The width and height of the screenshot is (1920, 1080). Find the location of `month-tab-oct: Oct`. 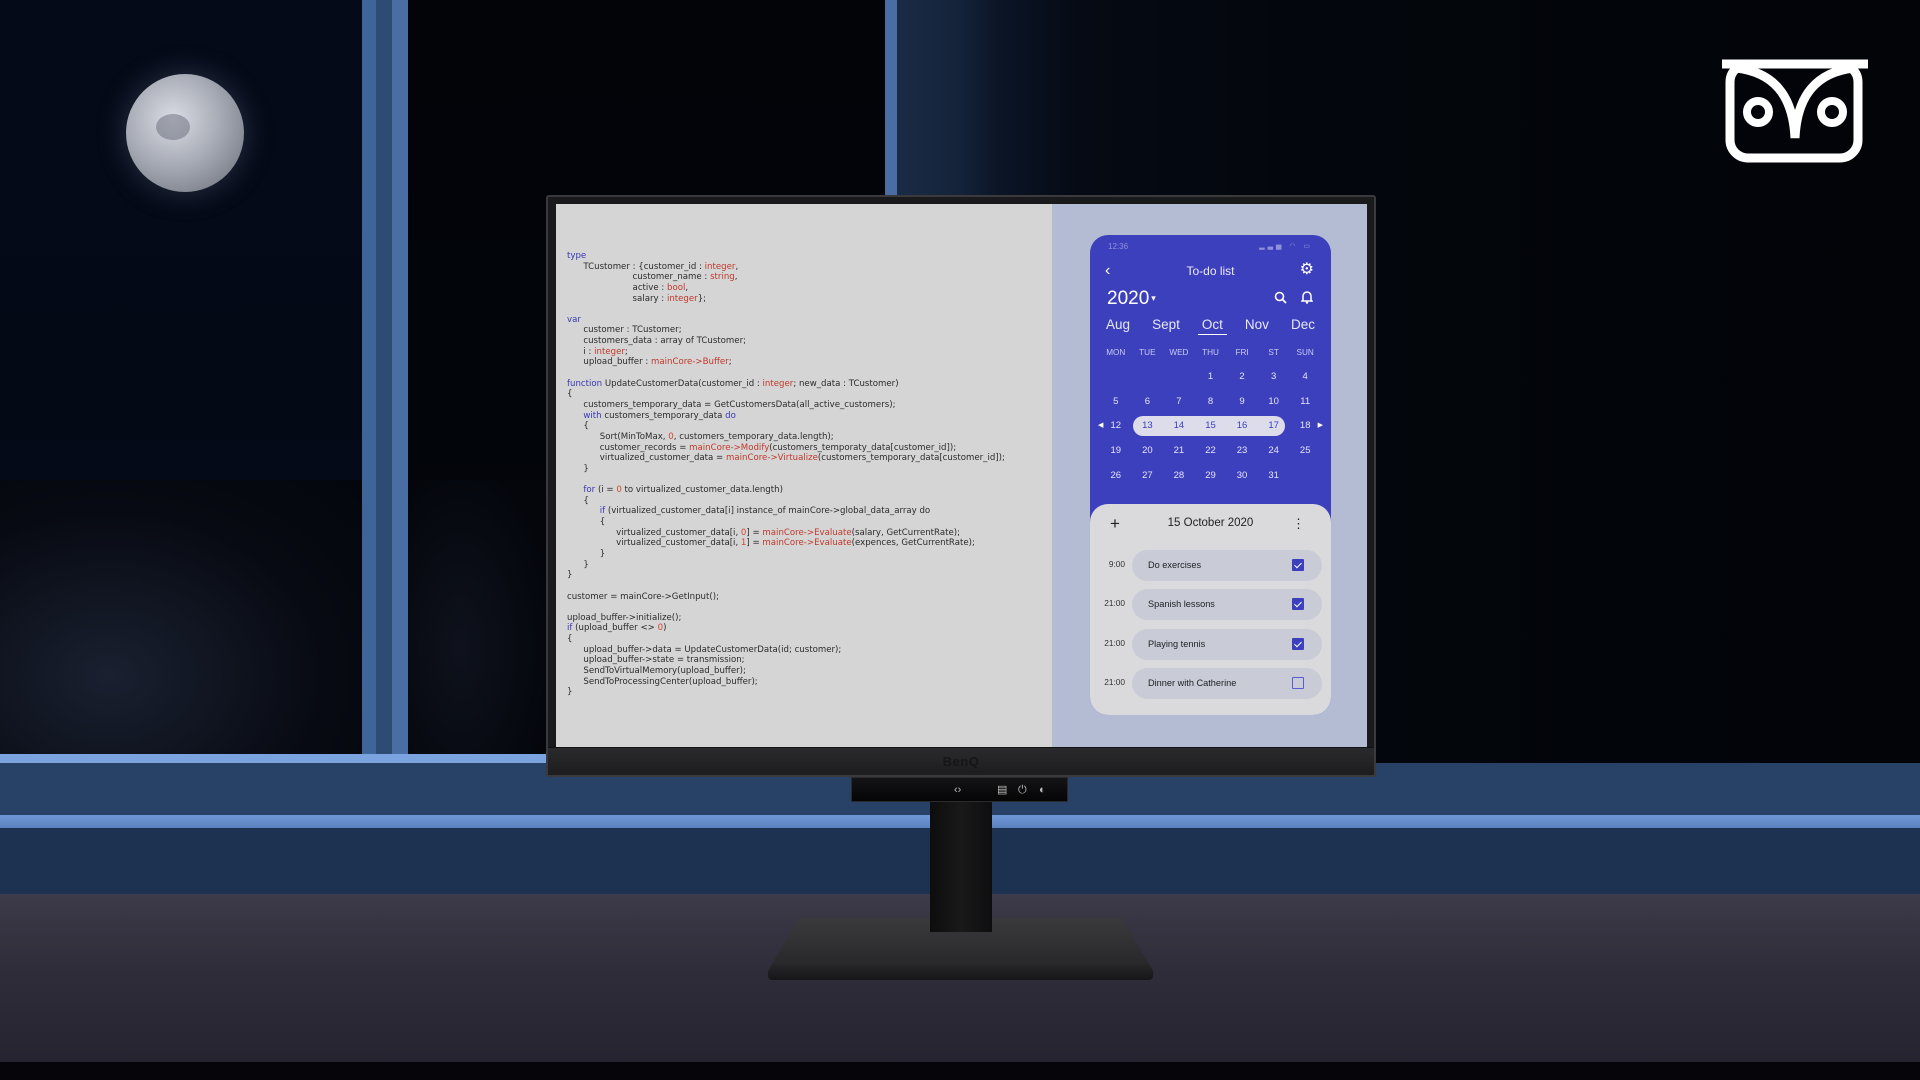

month-tab-oct: Oct is located at coordinates (1212, 326).